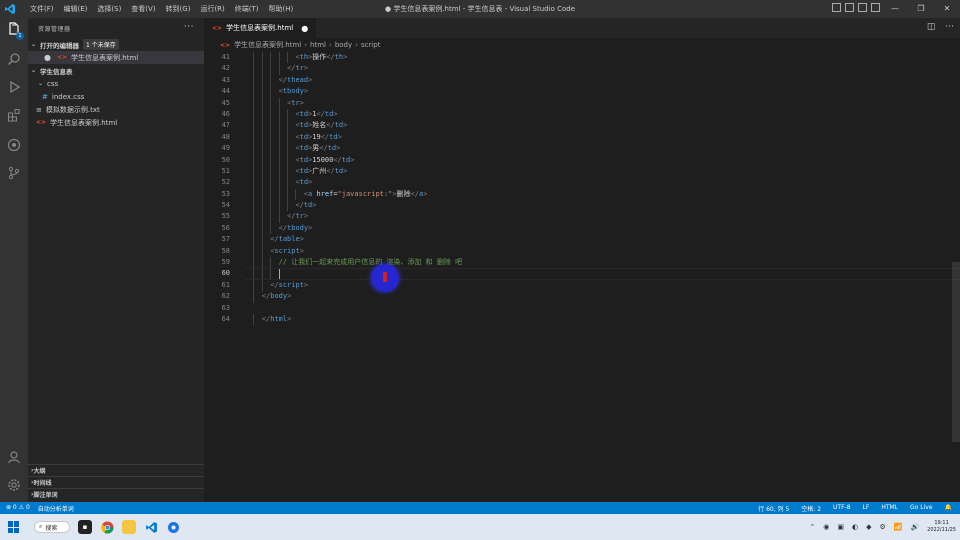  What do you see at coordinates (889, 508) in the screenshot?
I see `language-mode: HTML` at bounding box center [889, 508].